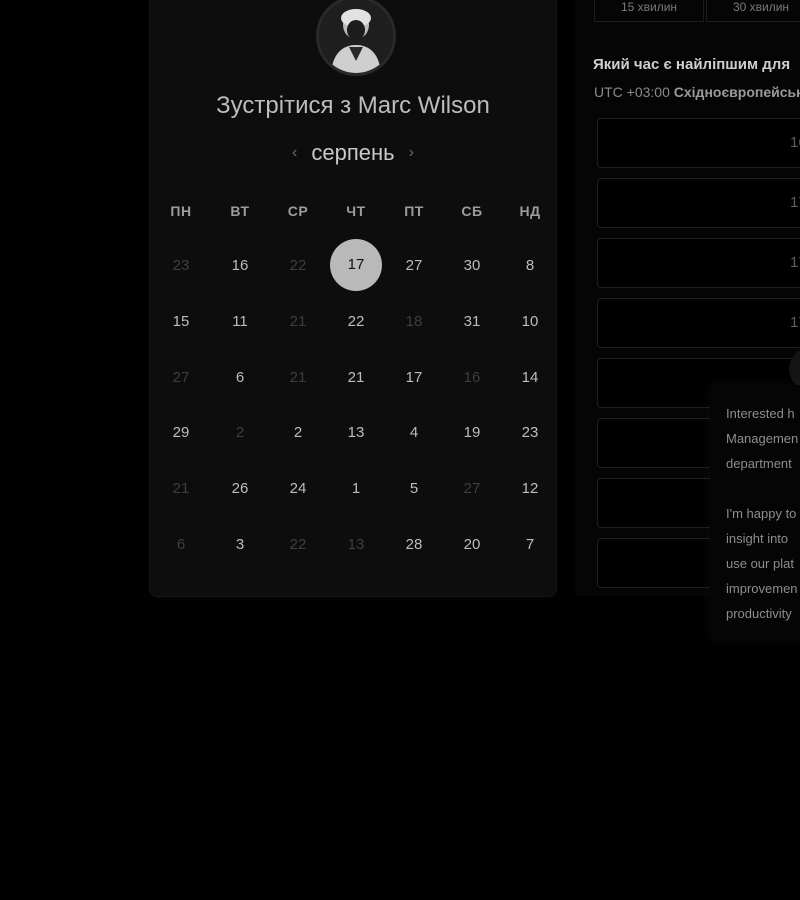 The height and width of the screenshot is (900, 800). I want to click on calendar-day: 17, so click(414, 378).